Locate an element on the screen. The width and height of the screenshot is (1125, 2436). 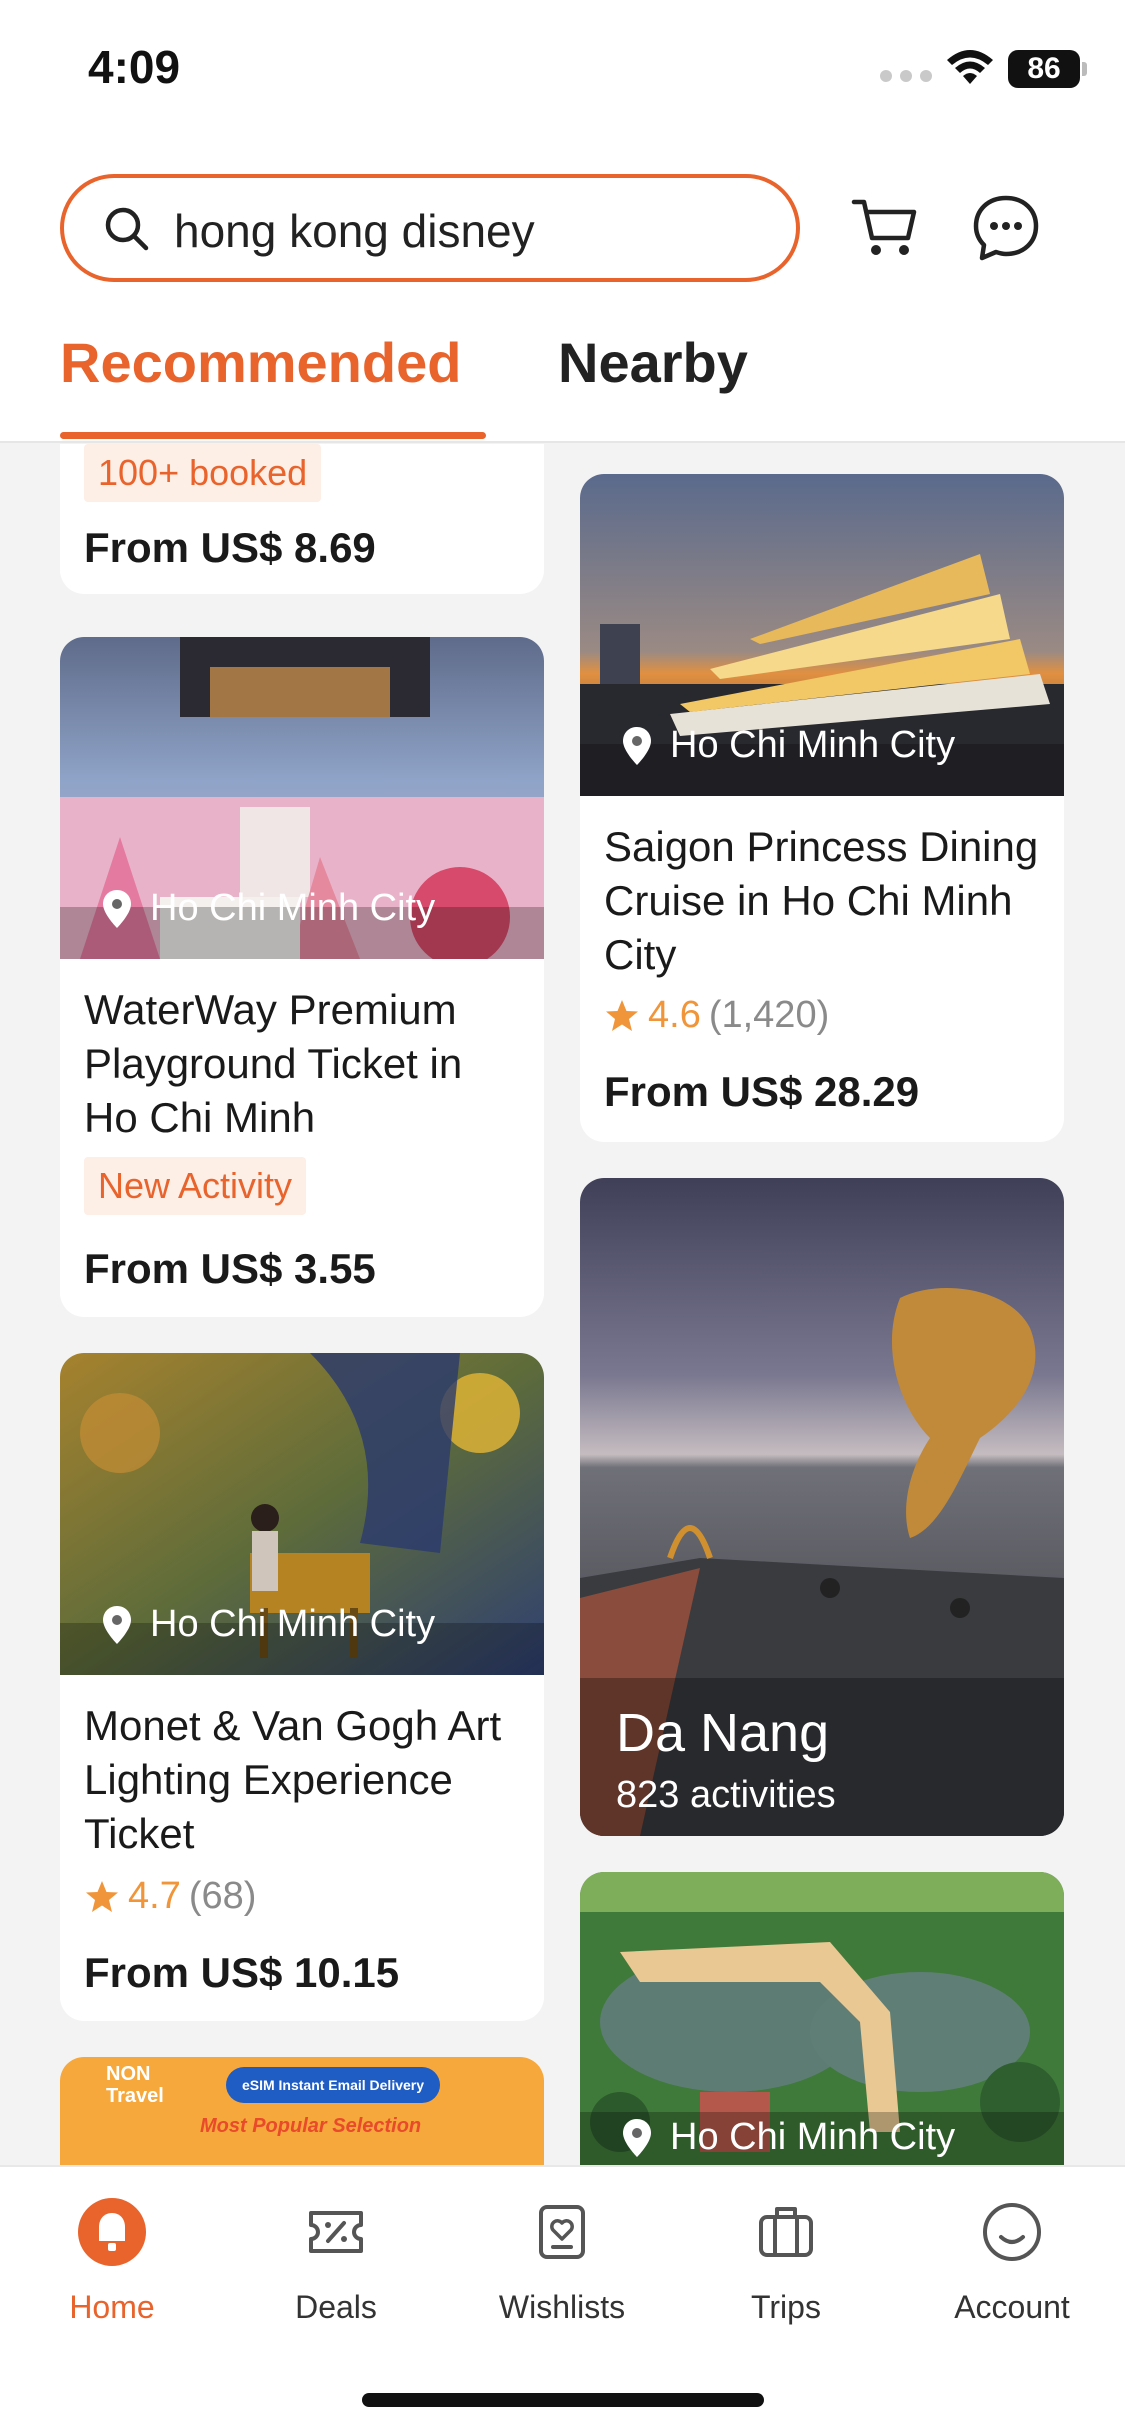
nav-deals: Deals is located at coordinates (336, 2261).